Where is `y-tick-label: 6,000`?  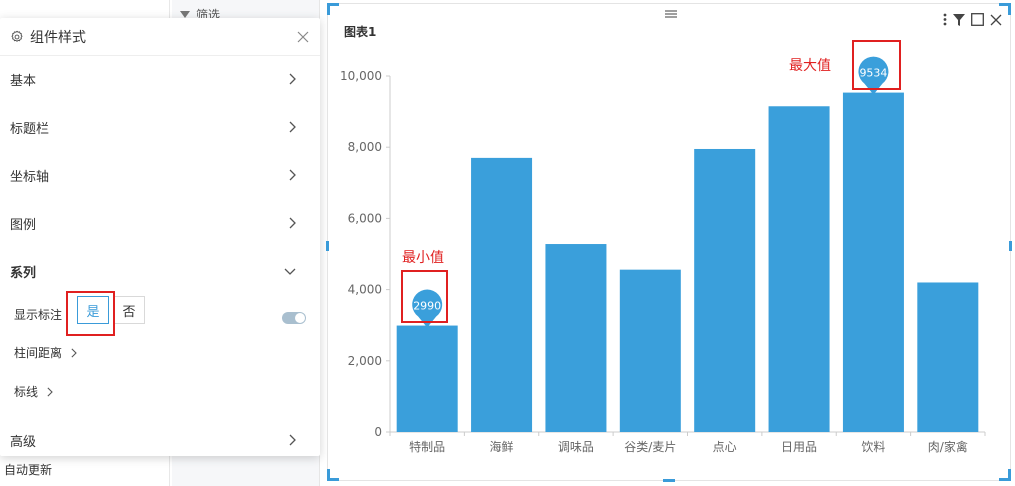 y-tick-label: 6,000 is located at coordinates (365, 218).